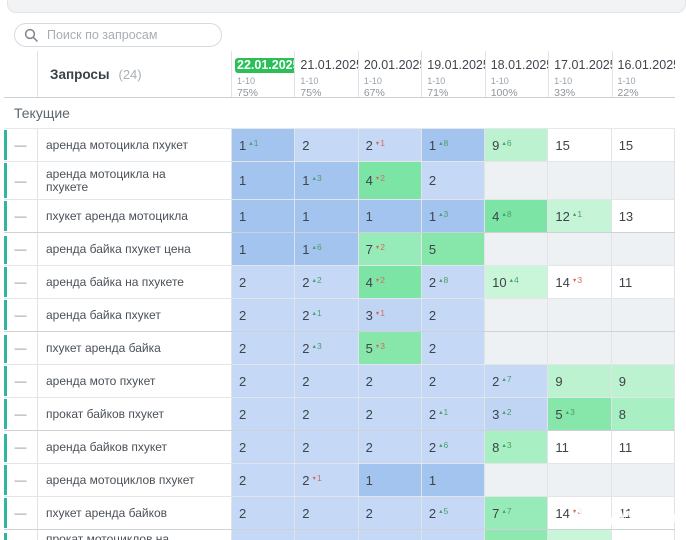  I want to click on position-cell: 5 ▼3, so click(389, 348).